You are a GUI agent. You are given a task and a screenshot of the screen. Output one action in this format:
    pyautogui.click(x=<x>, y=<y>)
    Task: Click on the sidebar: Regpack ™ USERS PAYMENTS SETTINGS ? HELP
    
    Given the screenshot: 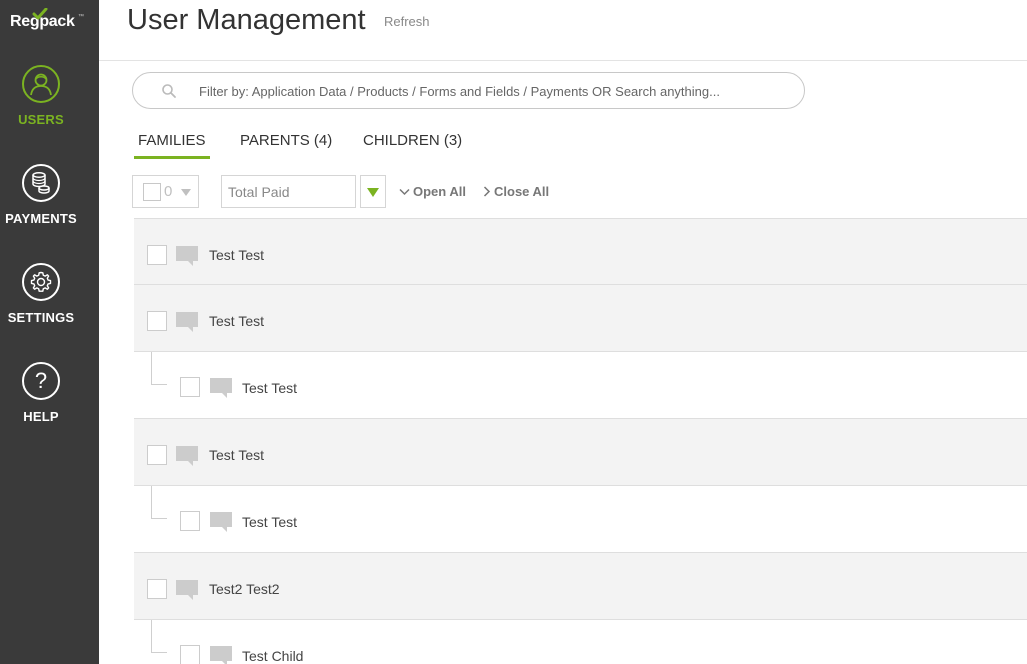 What is the action you would take?
    pyautogui.click(x=49, y=332)
    